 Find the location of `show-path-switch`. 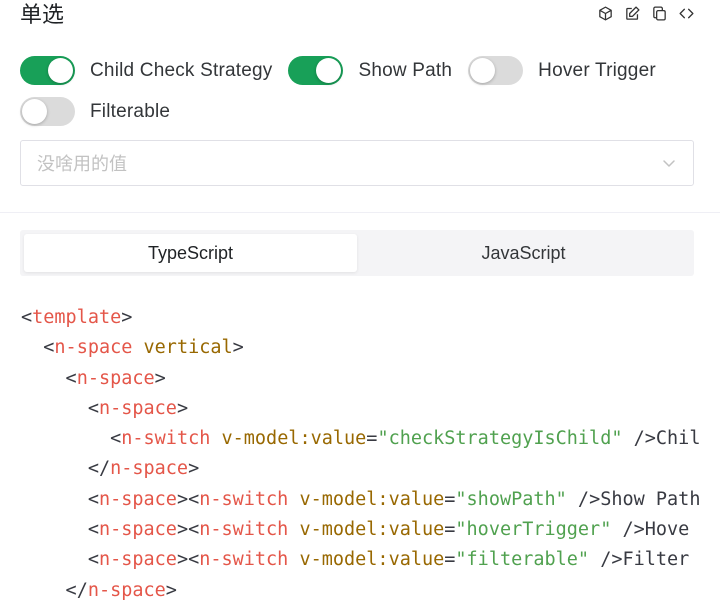

show-path-switch is located at coordinates (316, 70).